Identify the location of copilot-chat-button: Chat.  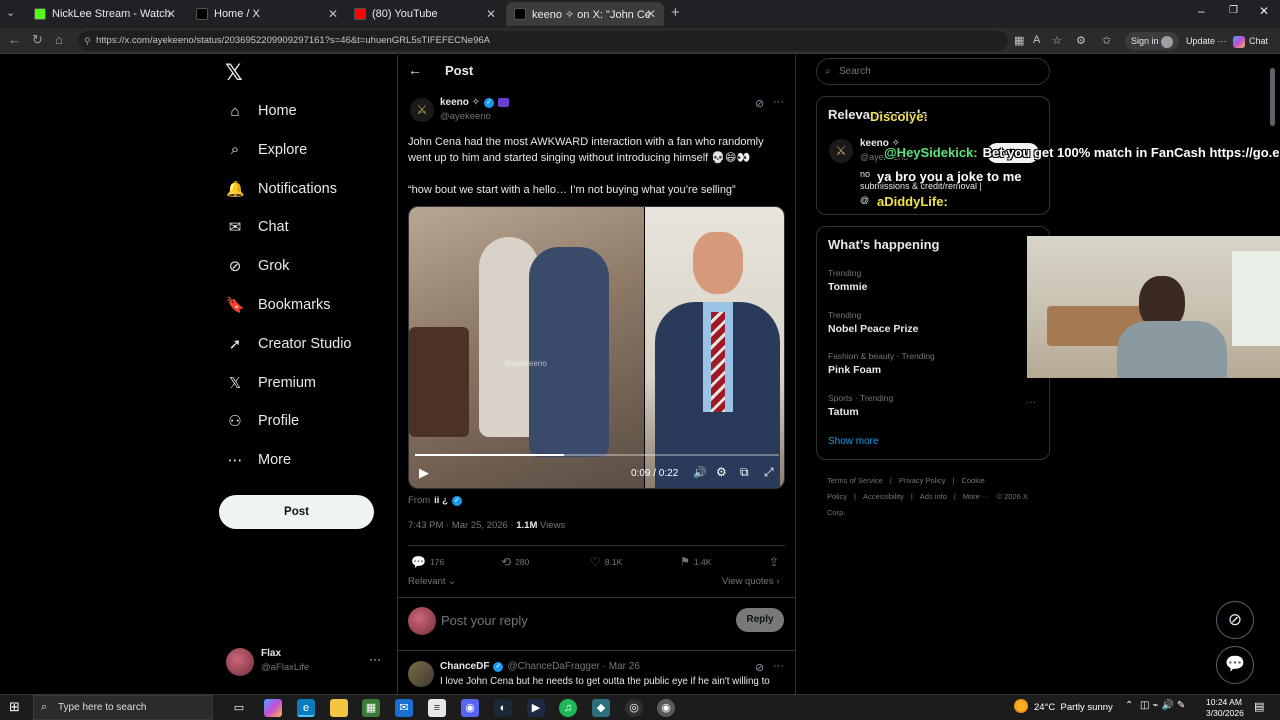
(1250, 41).